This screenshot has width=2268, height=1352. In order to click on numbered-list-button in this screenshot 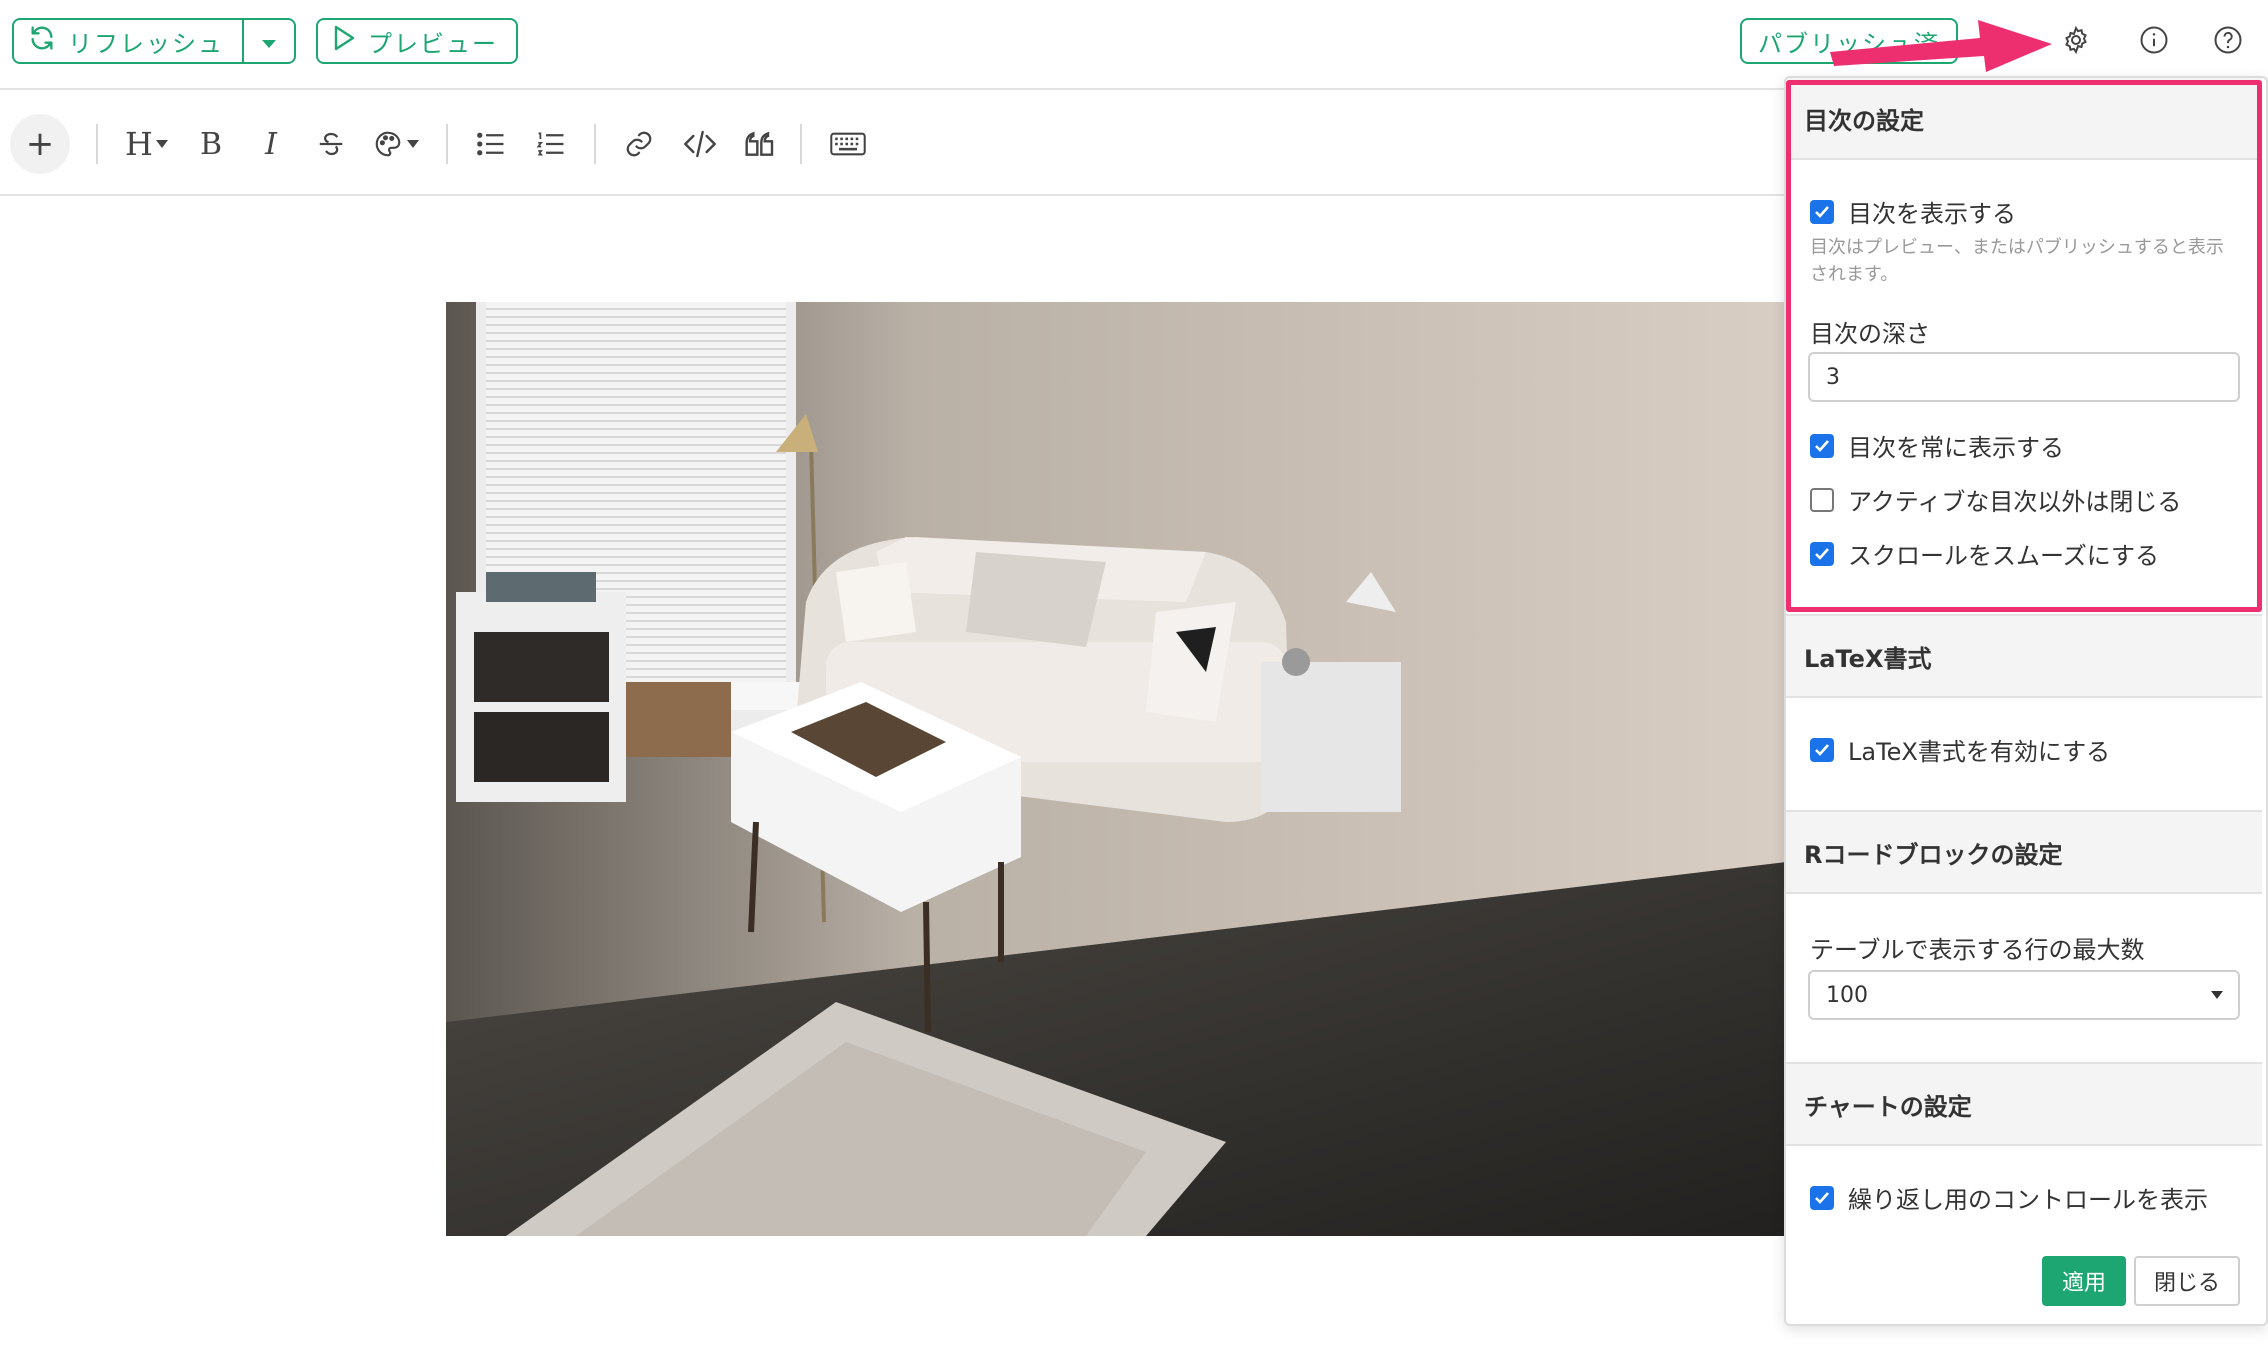, I will do `click(551, 144)`.